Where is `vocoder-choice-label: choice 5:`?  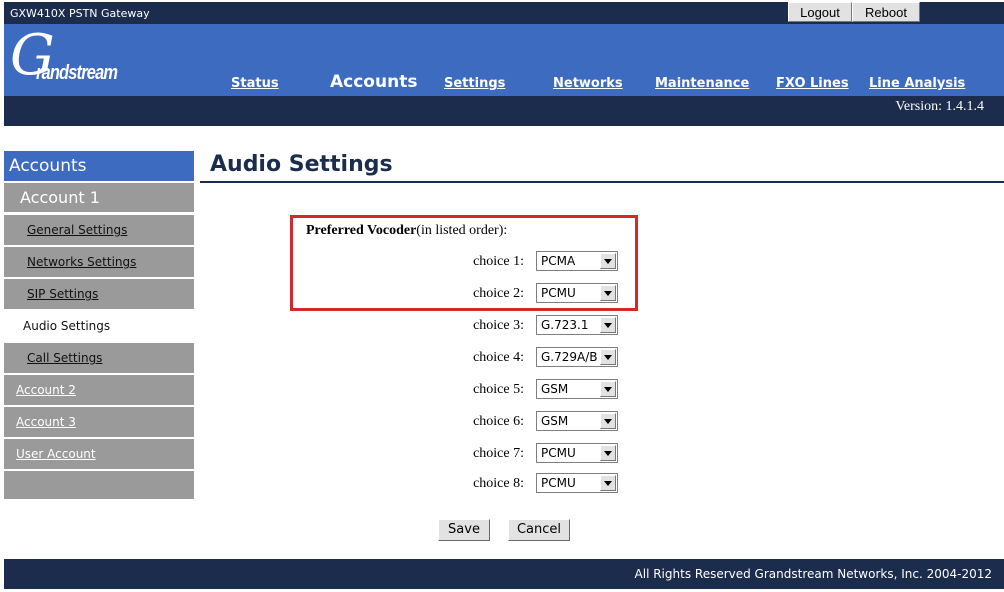
vocoder-choice-label: choice 5: is located at coordinates (498, 389).